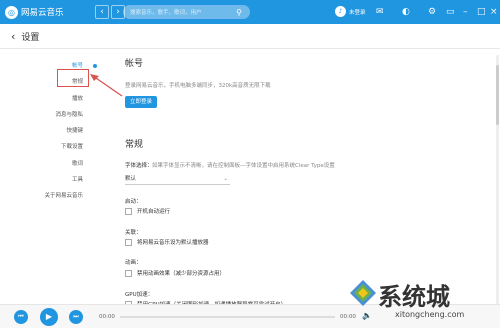 The height and width of the screenshot is (328, 500). Describe the element at coordinates (13, 36) in the screenshot. I see `back-icon: ‹` at that location.